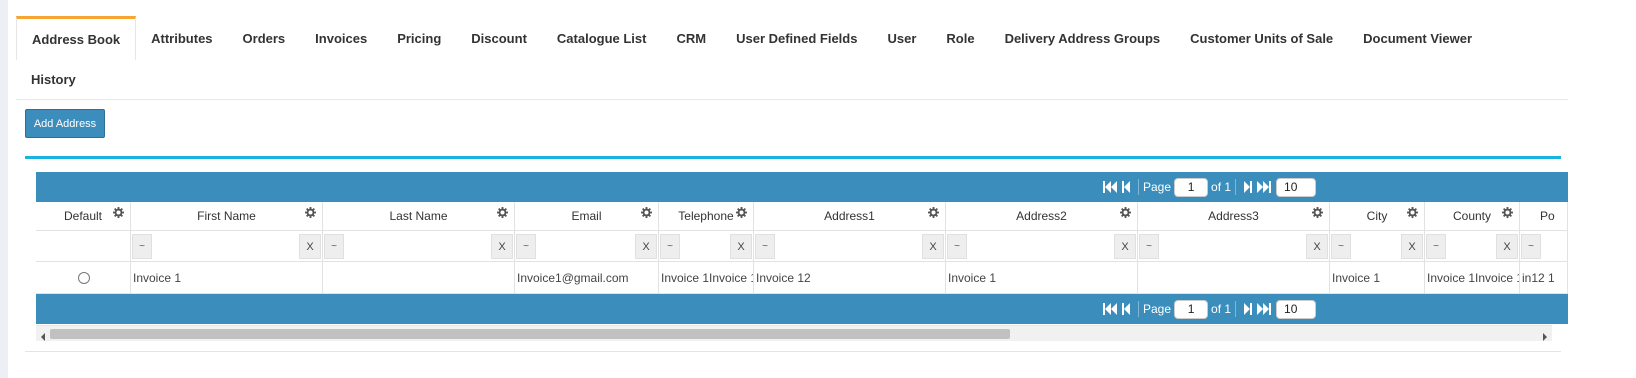  Describe the element at coordinates (587, 216) in the screenshot. I see `column-header-email: Email` at that location.